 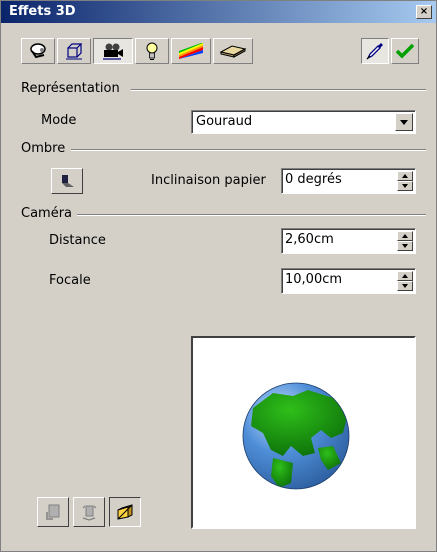 I want to click on mode-dropdown-button, so click(x=404, y=122).